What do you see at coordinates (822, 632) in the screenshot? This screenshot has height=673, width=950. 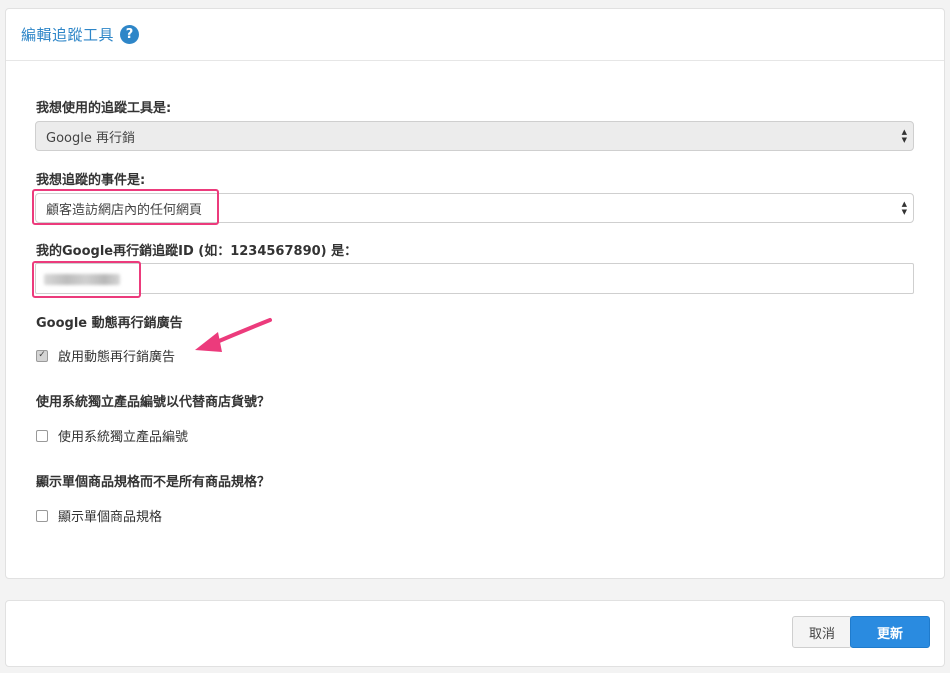 I see `cancel-button: 取消` at bounding box center [822, 632].